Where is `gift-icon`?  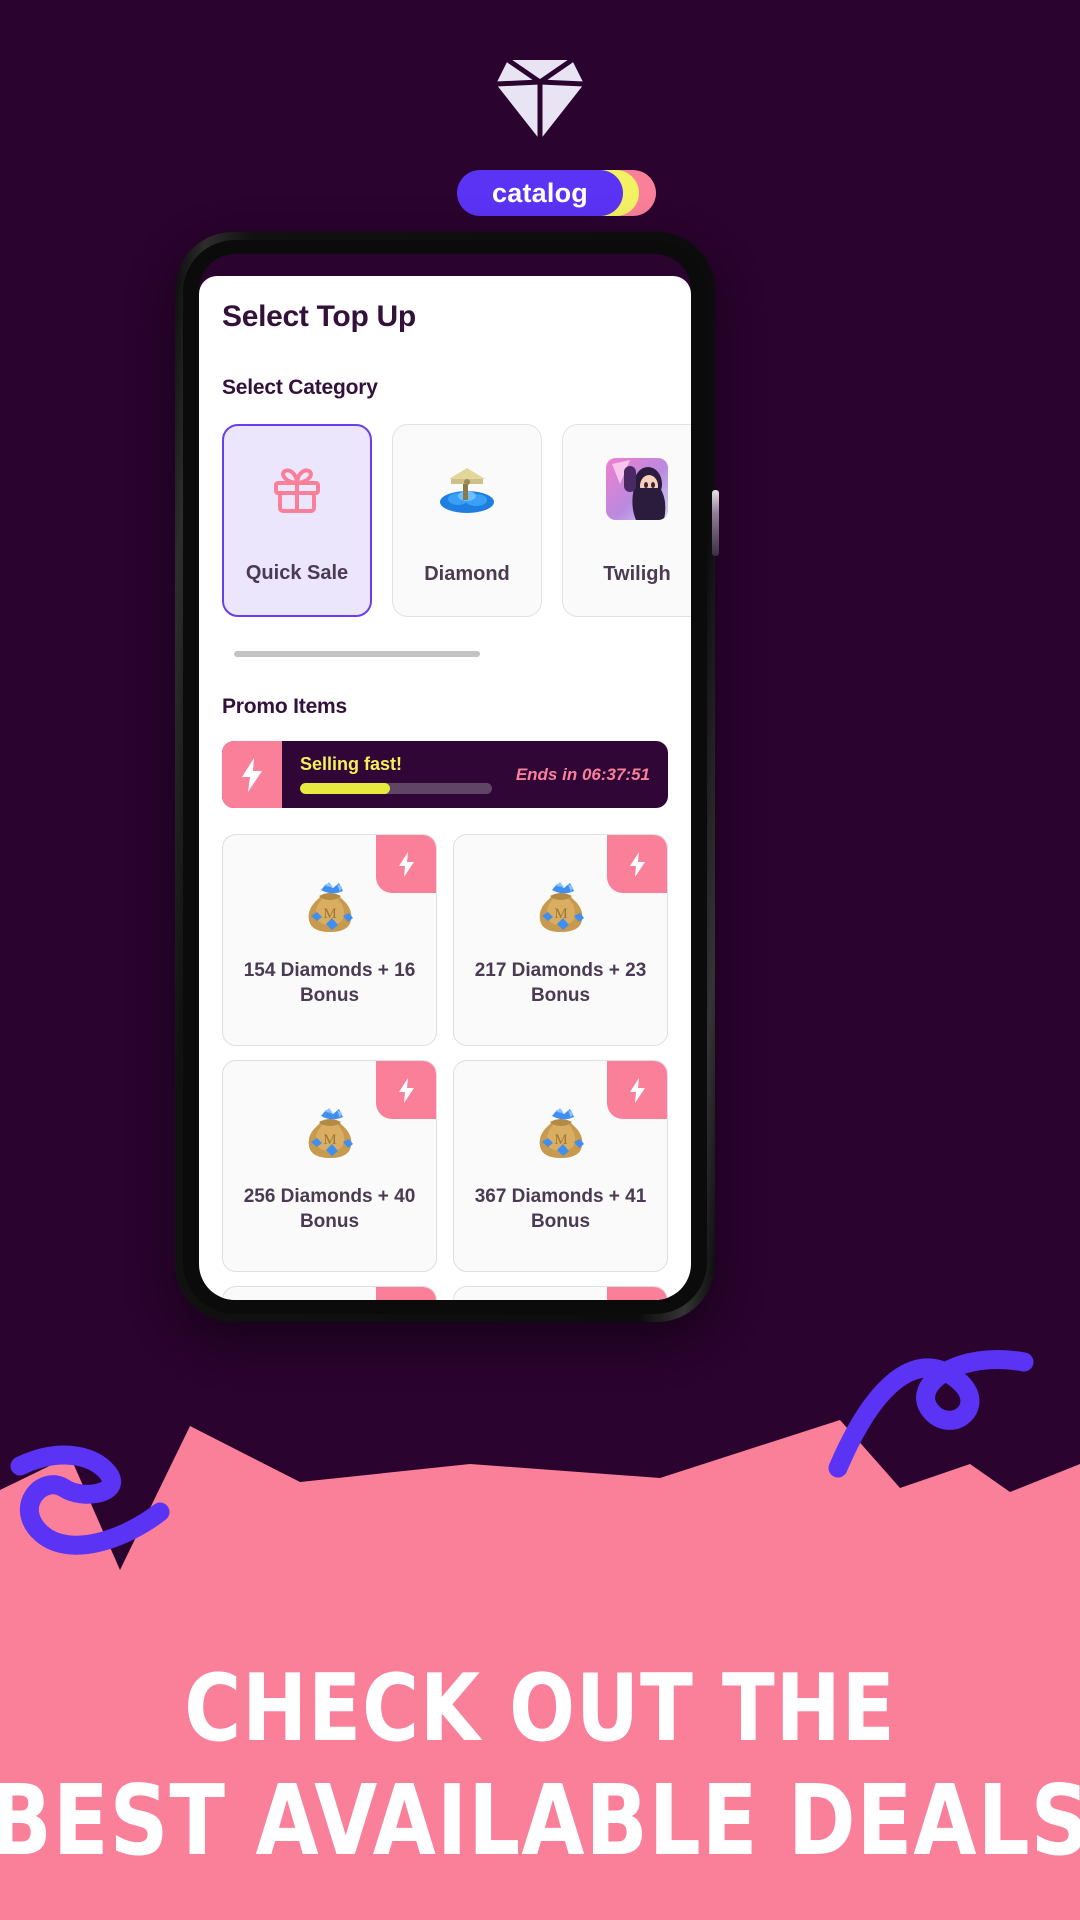 gift-icon is located at coordinates (297, 490).